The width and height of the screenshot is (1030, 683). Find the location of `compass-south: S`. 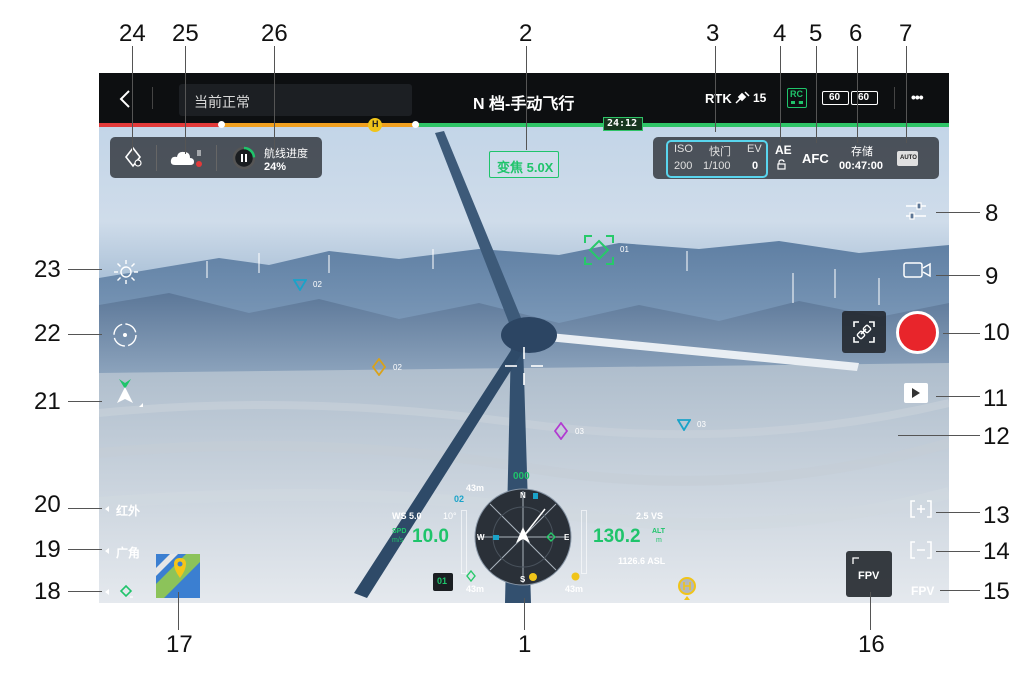

compass-south: S is located at coordinates (523, 579).